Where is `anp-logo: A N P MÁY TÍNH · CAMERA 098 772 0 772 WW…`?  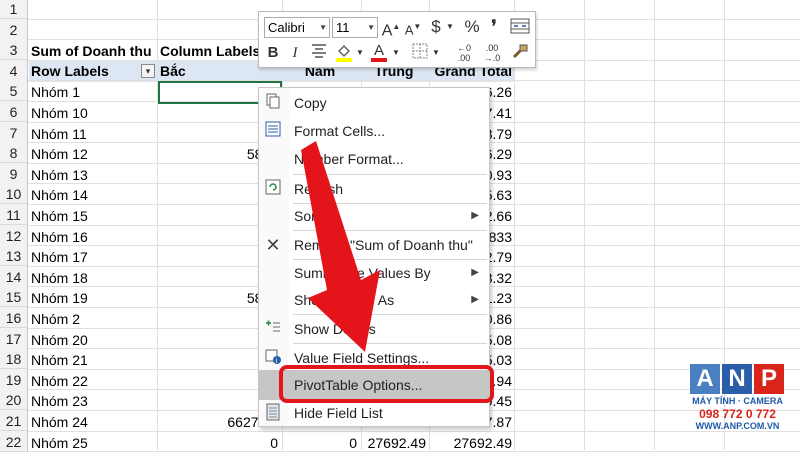 anp-logo: A N P MÁY TÍNH · CAMERA 098 772 0 772 WW… is located at coordinates (737, 399).